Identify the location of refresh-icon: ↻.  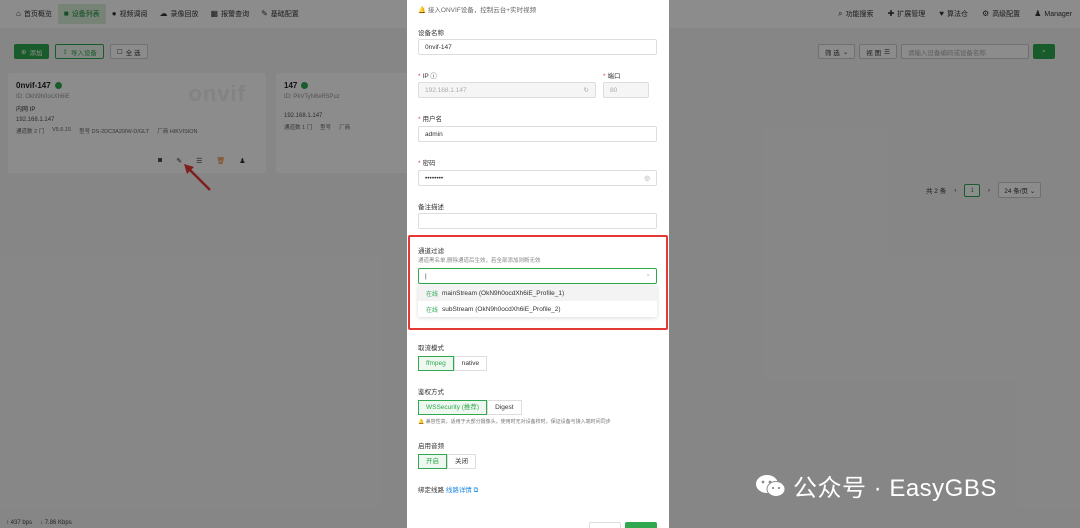
(586, 90).